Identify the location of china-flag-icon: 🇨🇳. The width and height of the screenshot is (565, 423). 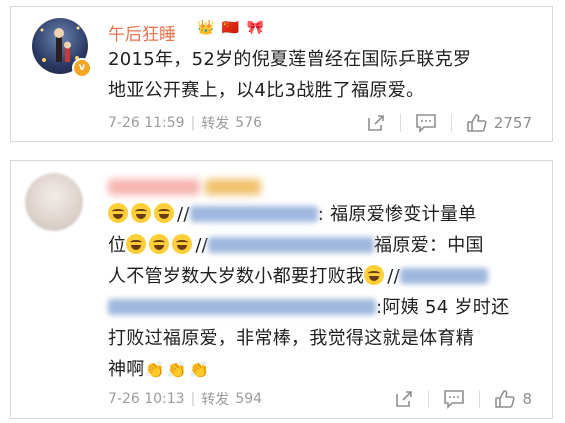
(230, 28).